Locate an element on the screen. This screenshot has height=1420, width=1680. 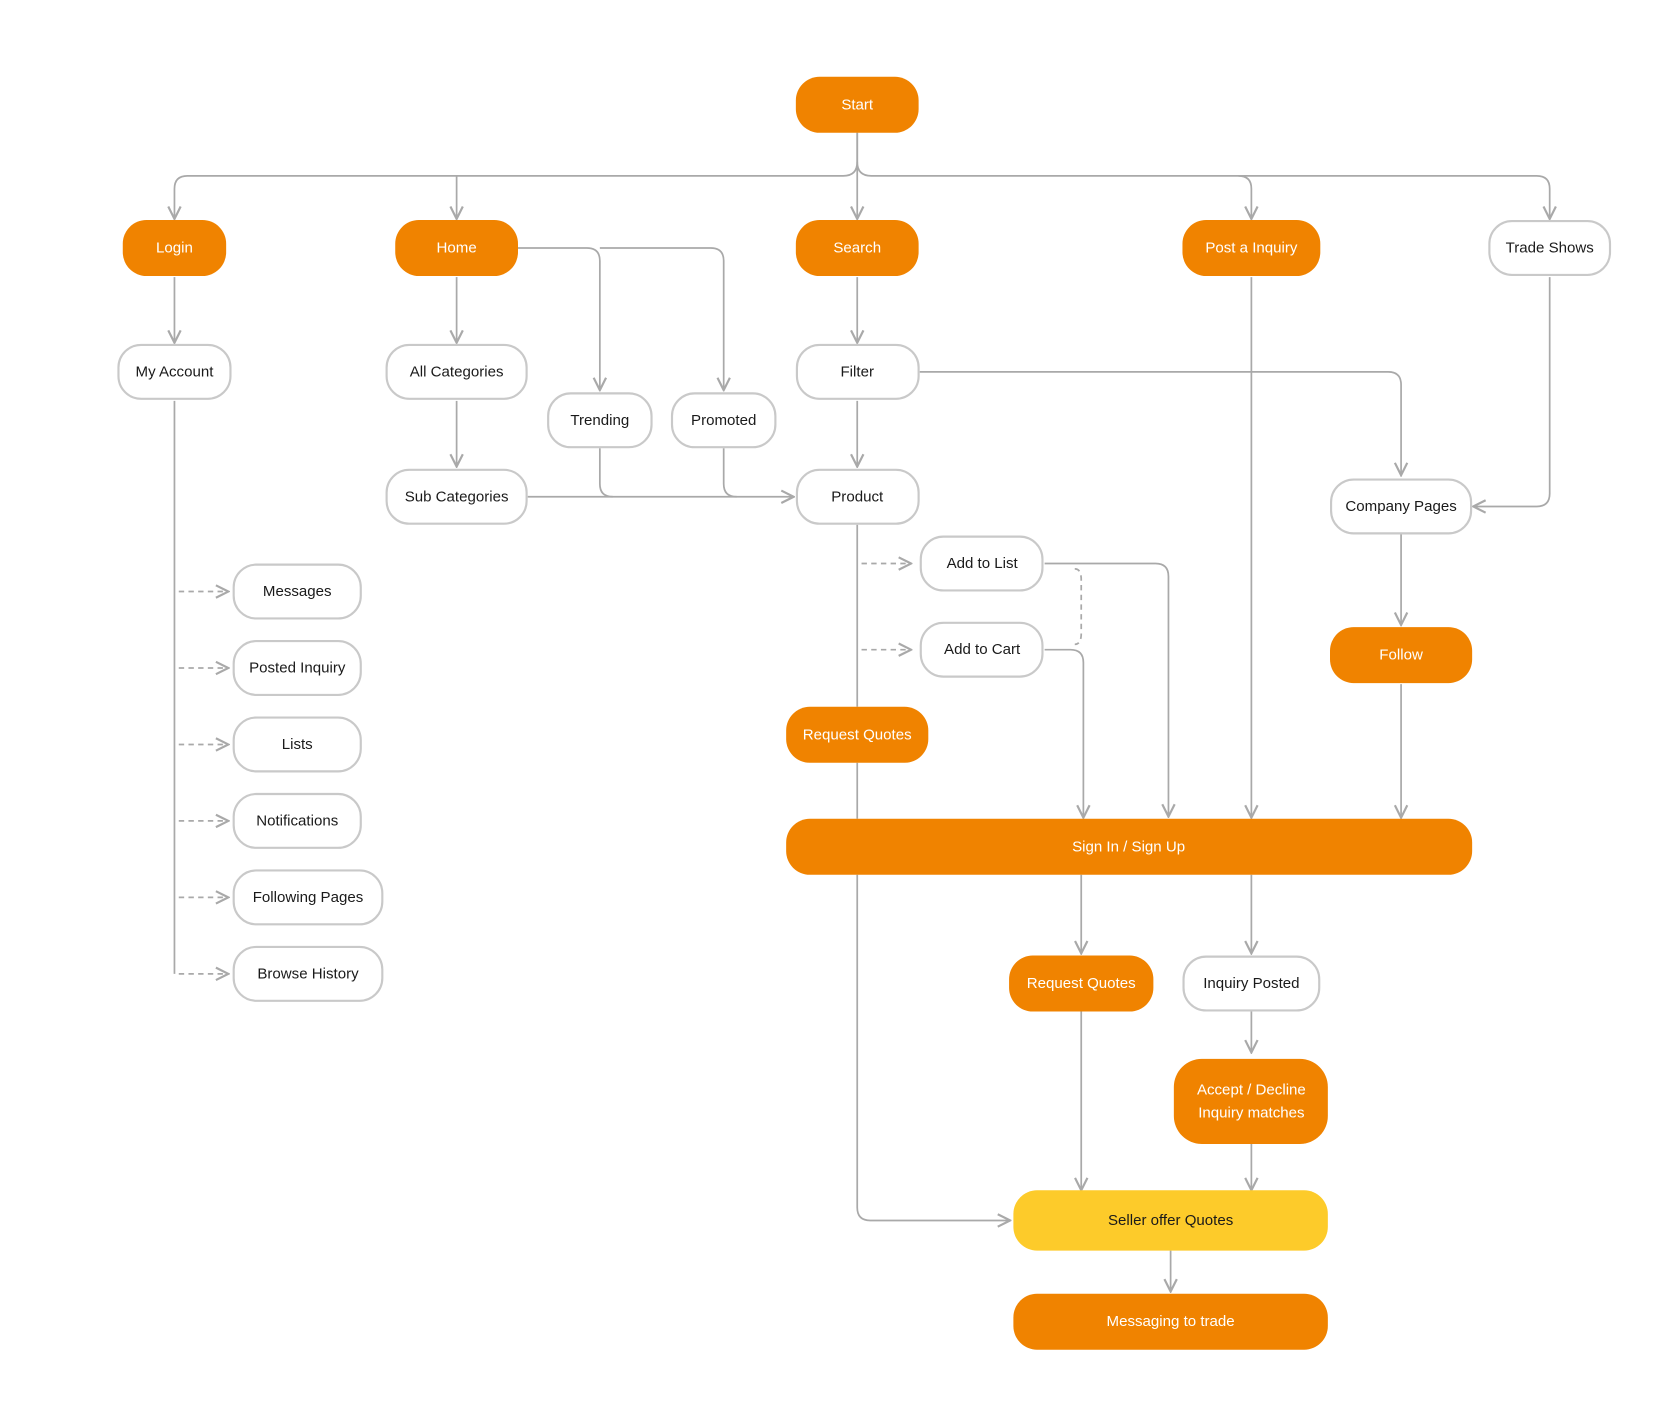
svg-text: Inquiry matches is located at coordinates (1251, 1112).